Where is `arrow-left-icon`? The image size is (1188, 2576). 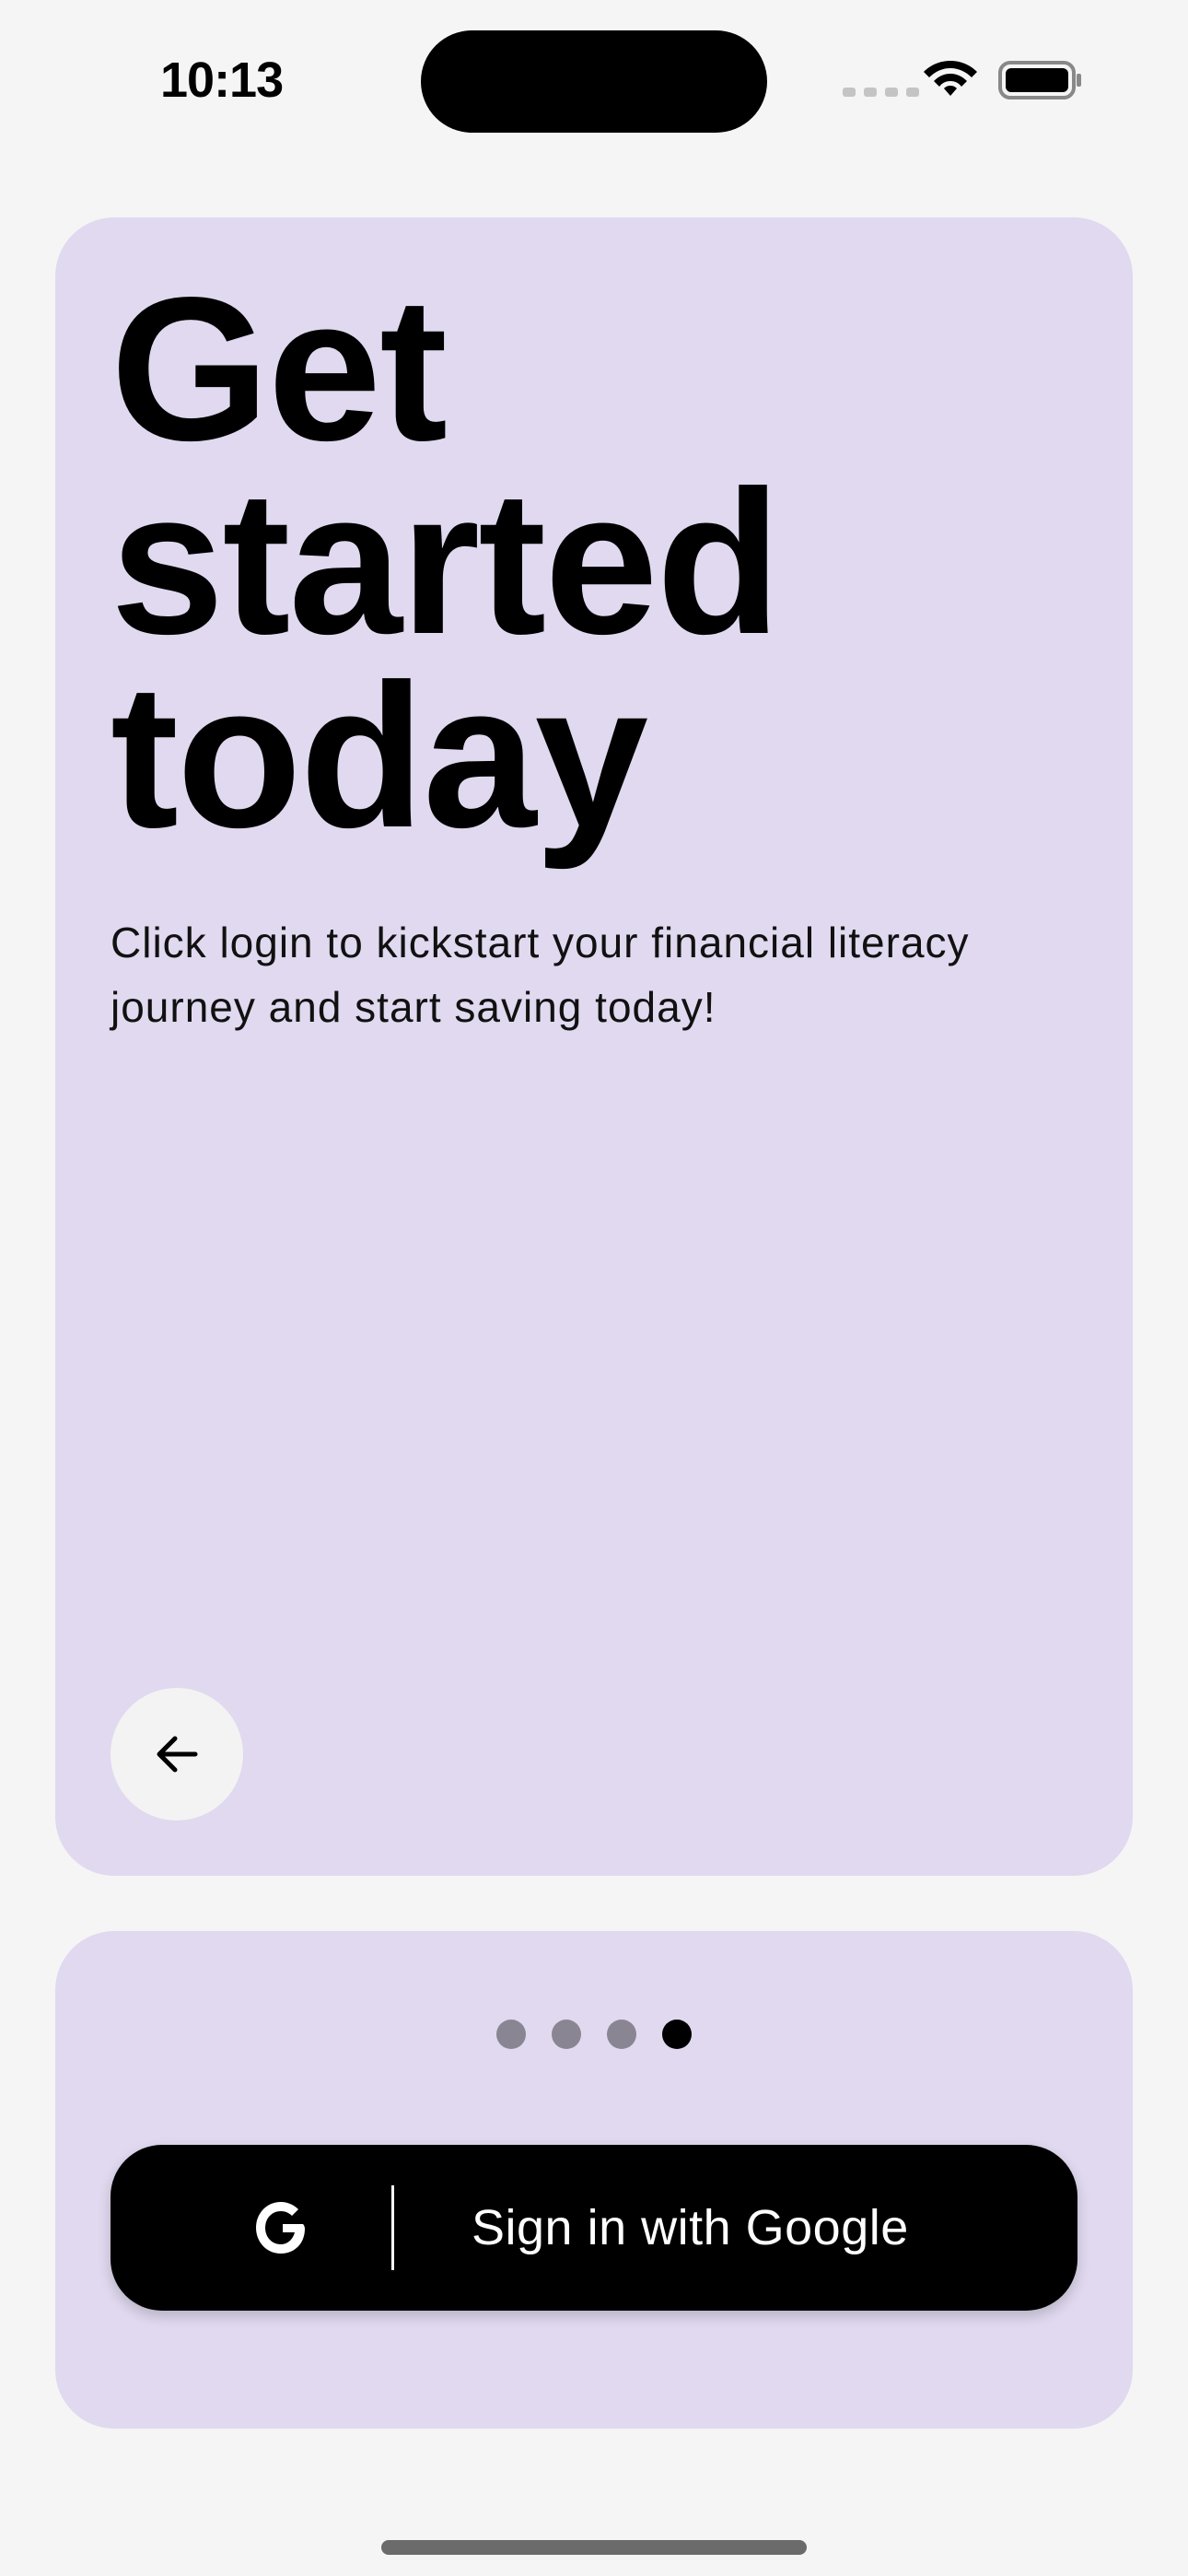 arrow-left-icon is located at coordinates (177, 1754).